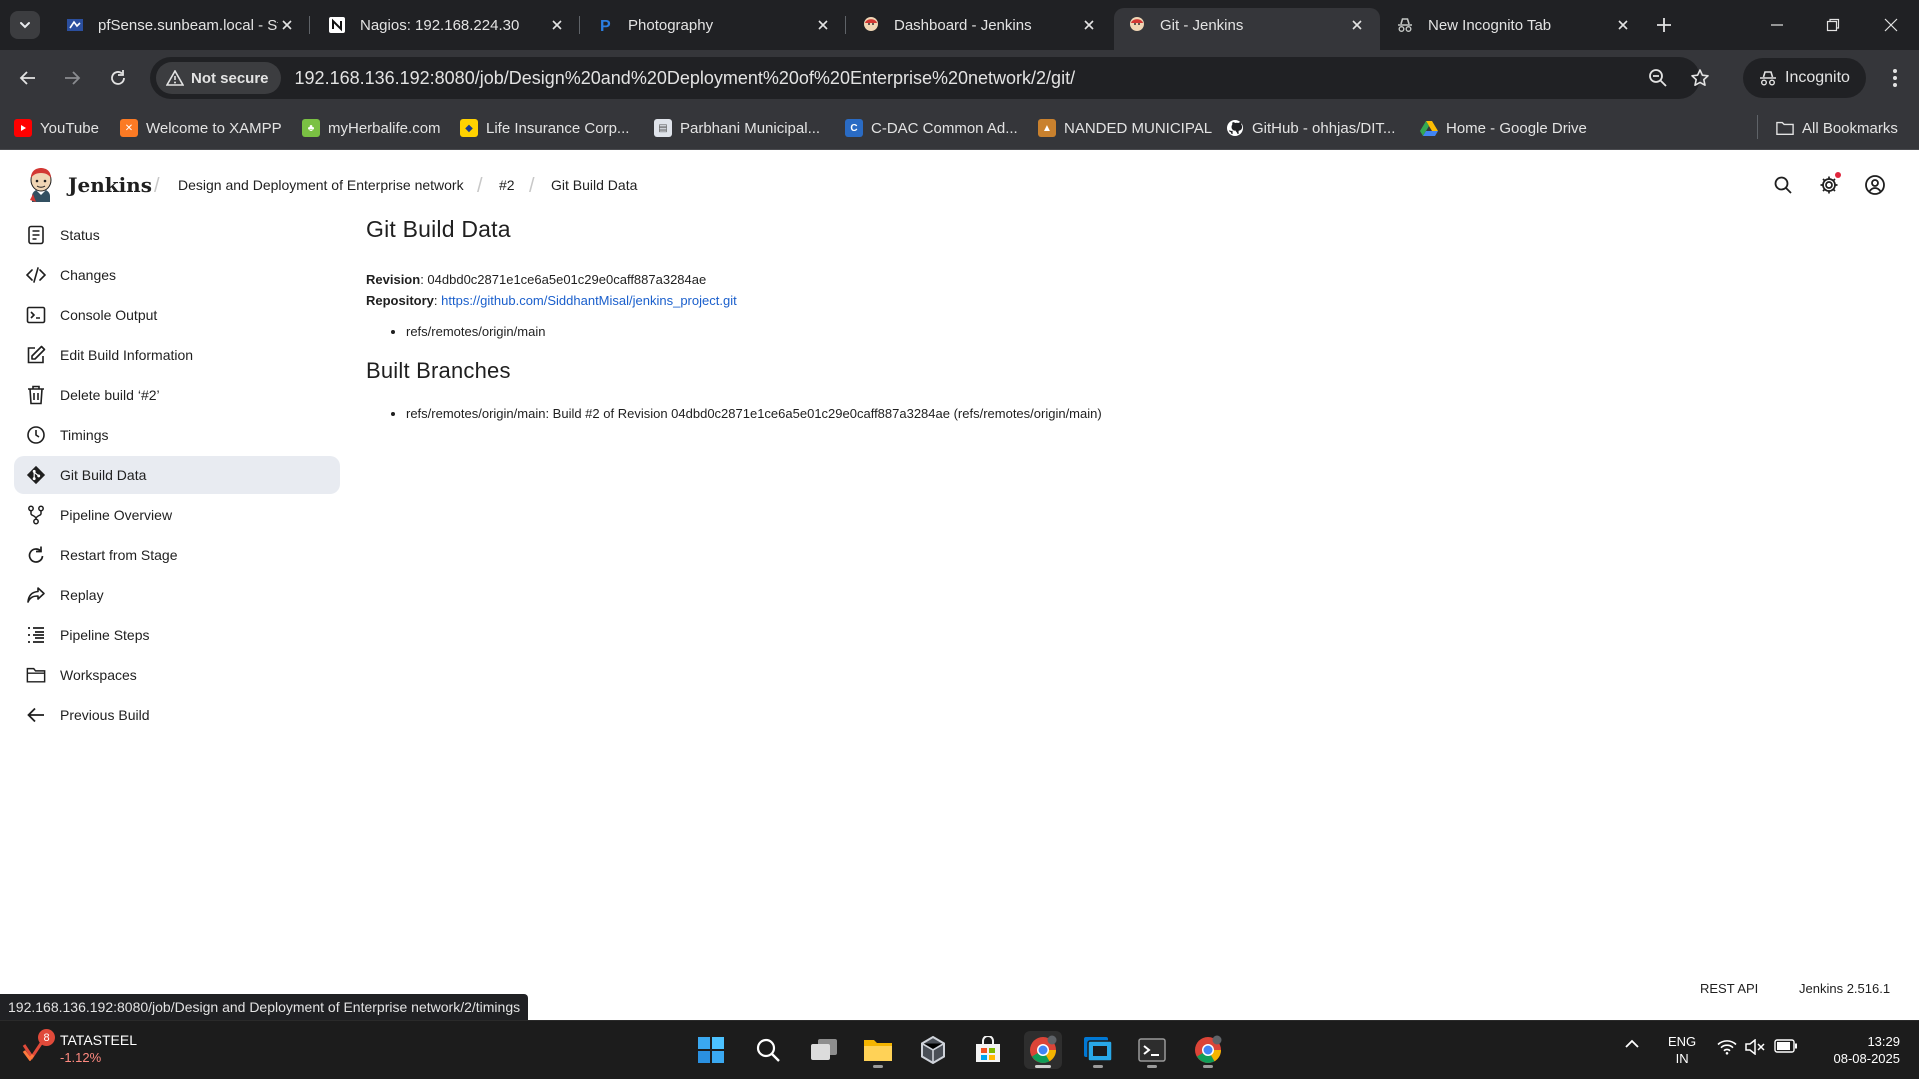 Image resolution: width=1919 pixels, height=1079 pixels. Describe the element at coordinates (1727, 1047) in the screenshot. I see `wifi-icon` at that location.